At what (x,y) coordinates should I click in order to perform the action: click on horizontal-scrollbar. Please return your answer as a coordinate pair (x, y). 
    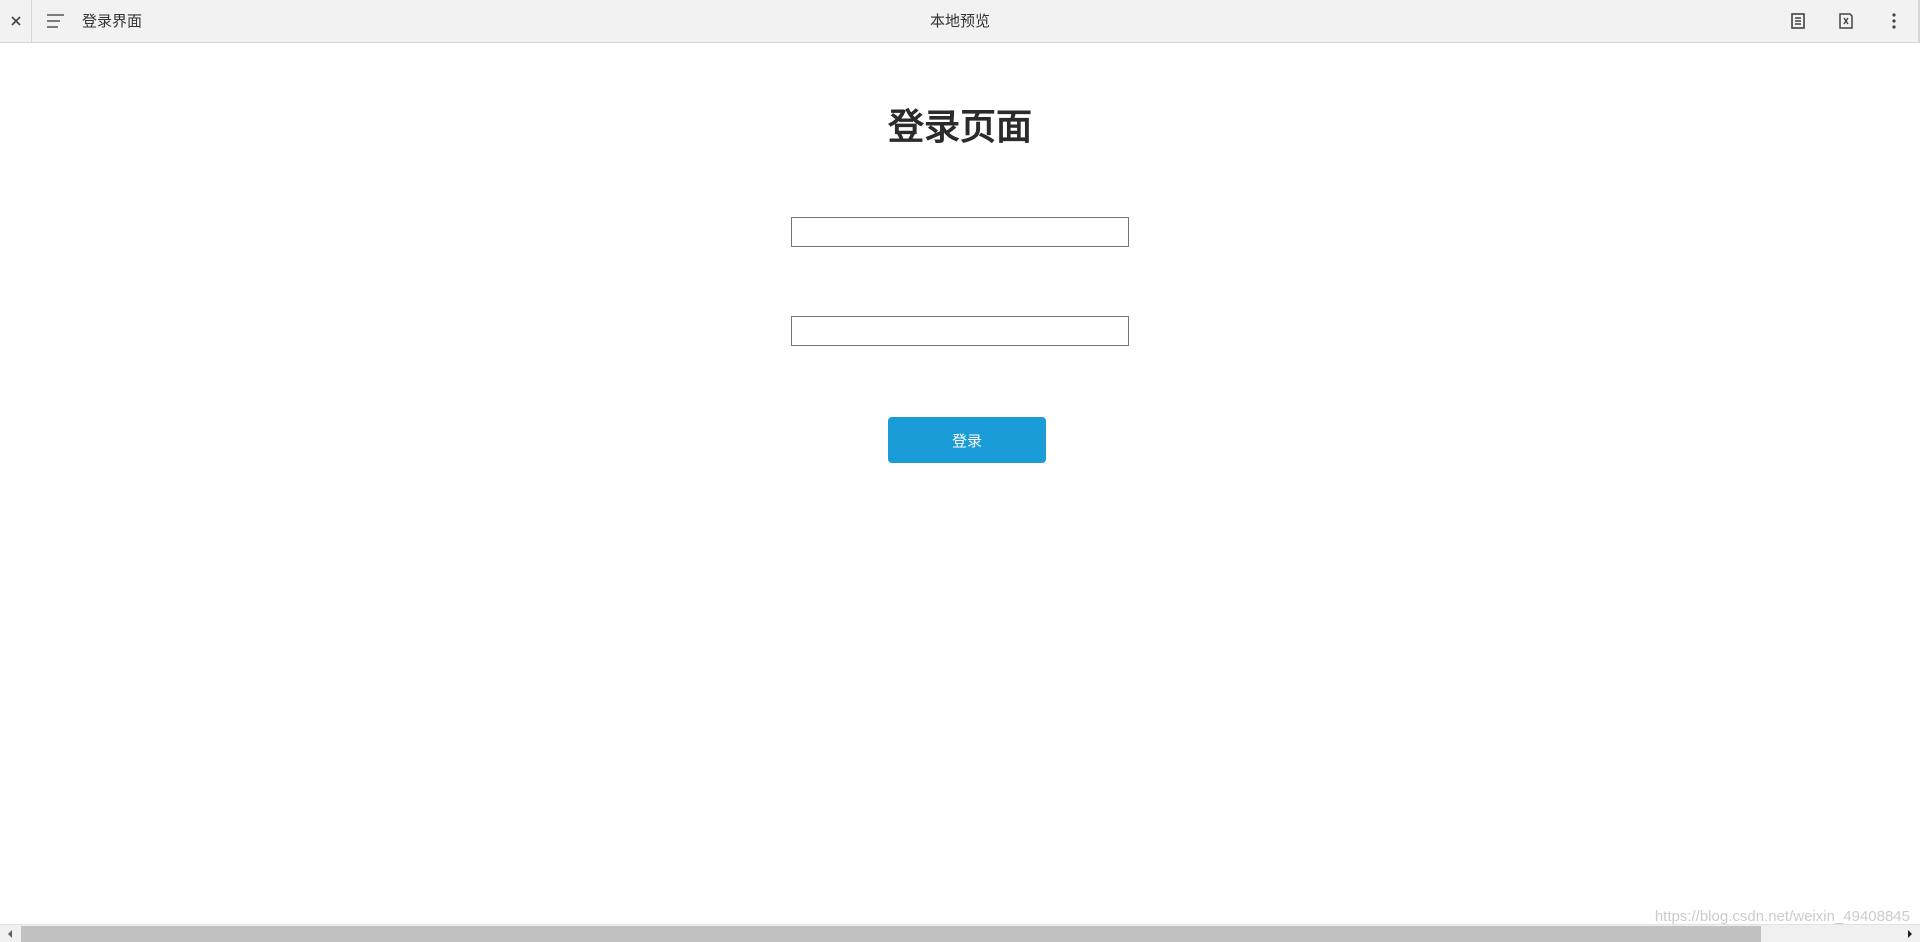
    Looking at the image, I should click on (960, 933).